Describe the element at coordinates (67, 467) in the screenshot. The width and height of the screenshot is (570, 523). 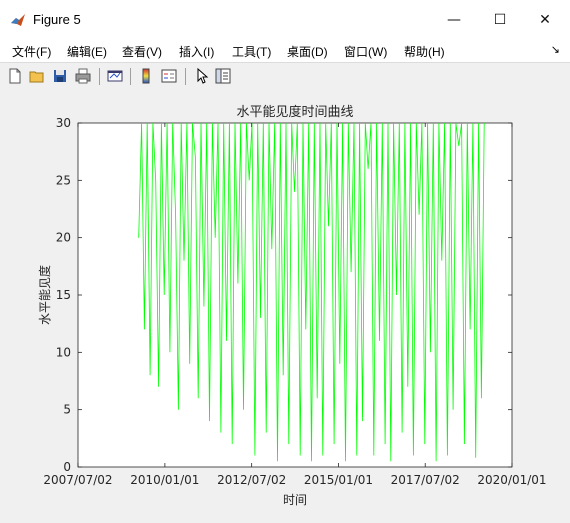
I see `y-tick-label: 0` at that location.